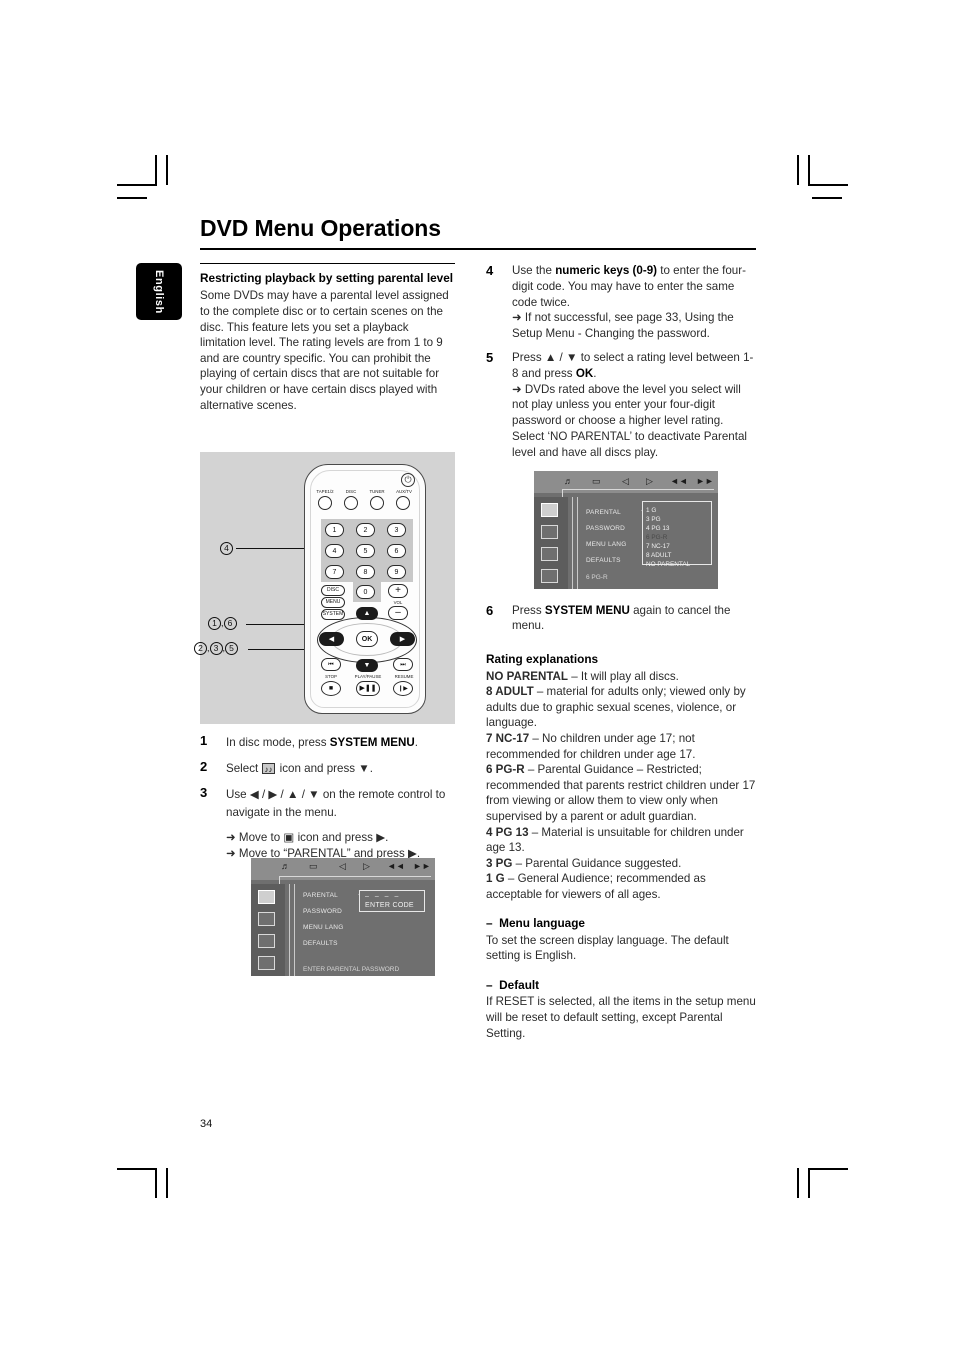  I want to click on source-button-tape, so click(325, 503).